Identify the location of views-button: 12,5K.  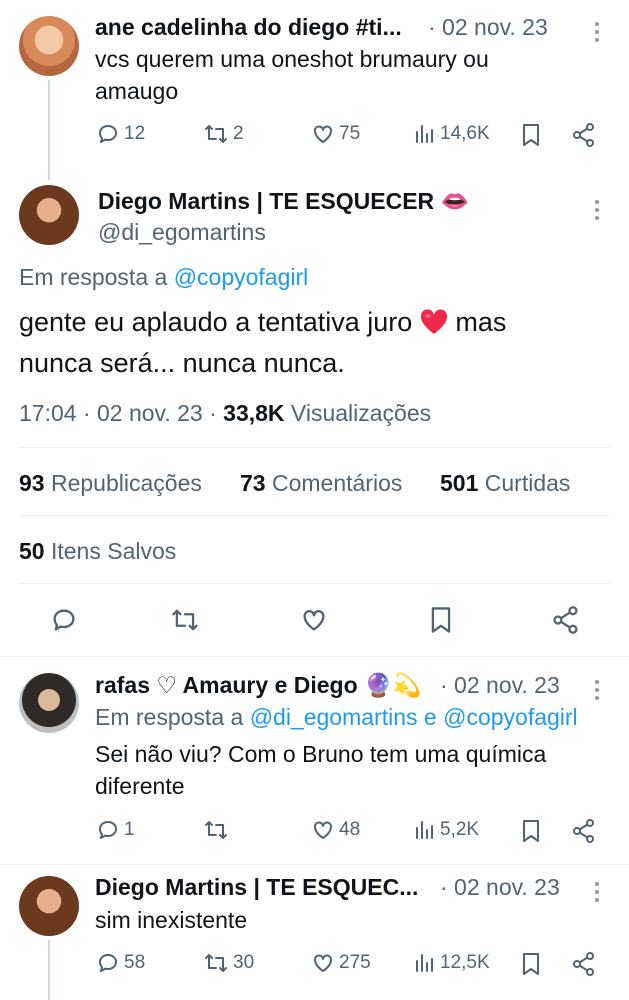
(452, 963).